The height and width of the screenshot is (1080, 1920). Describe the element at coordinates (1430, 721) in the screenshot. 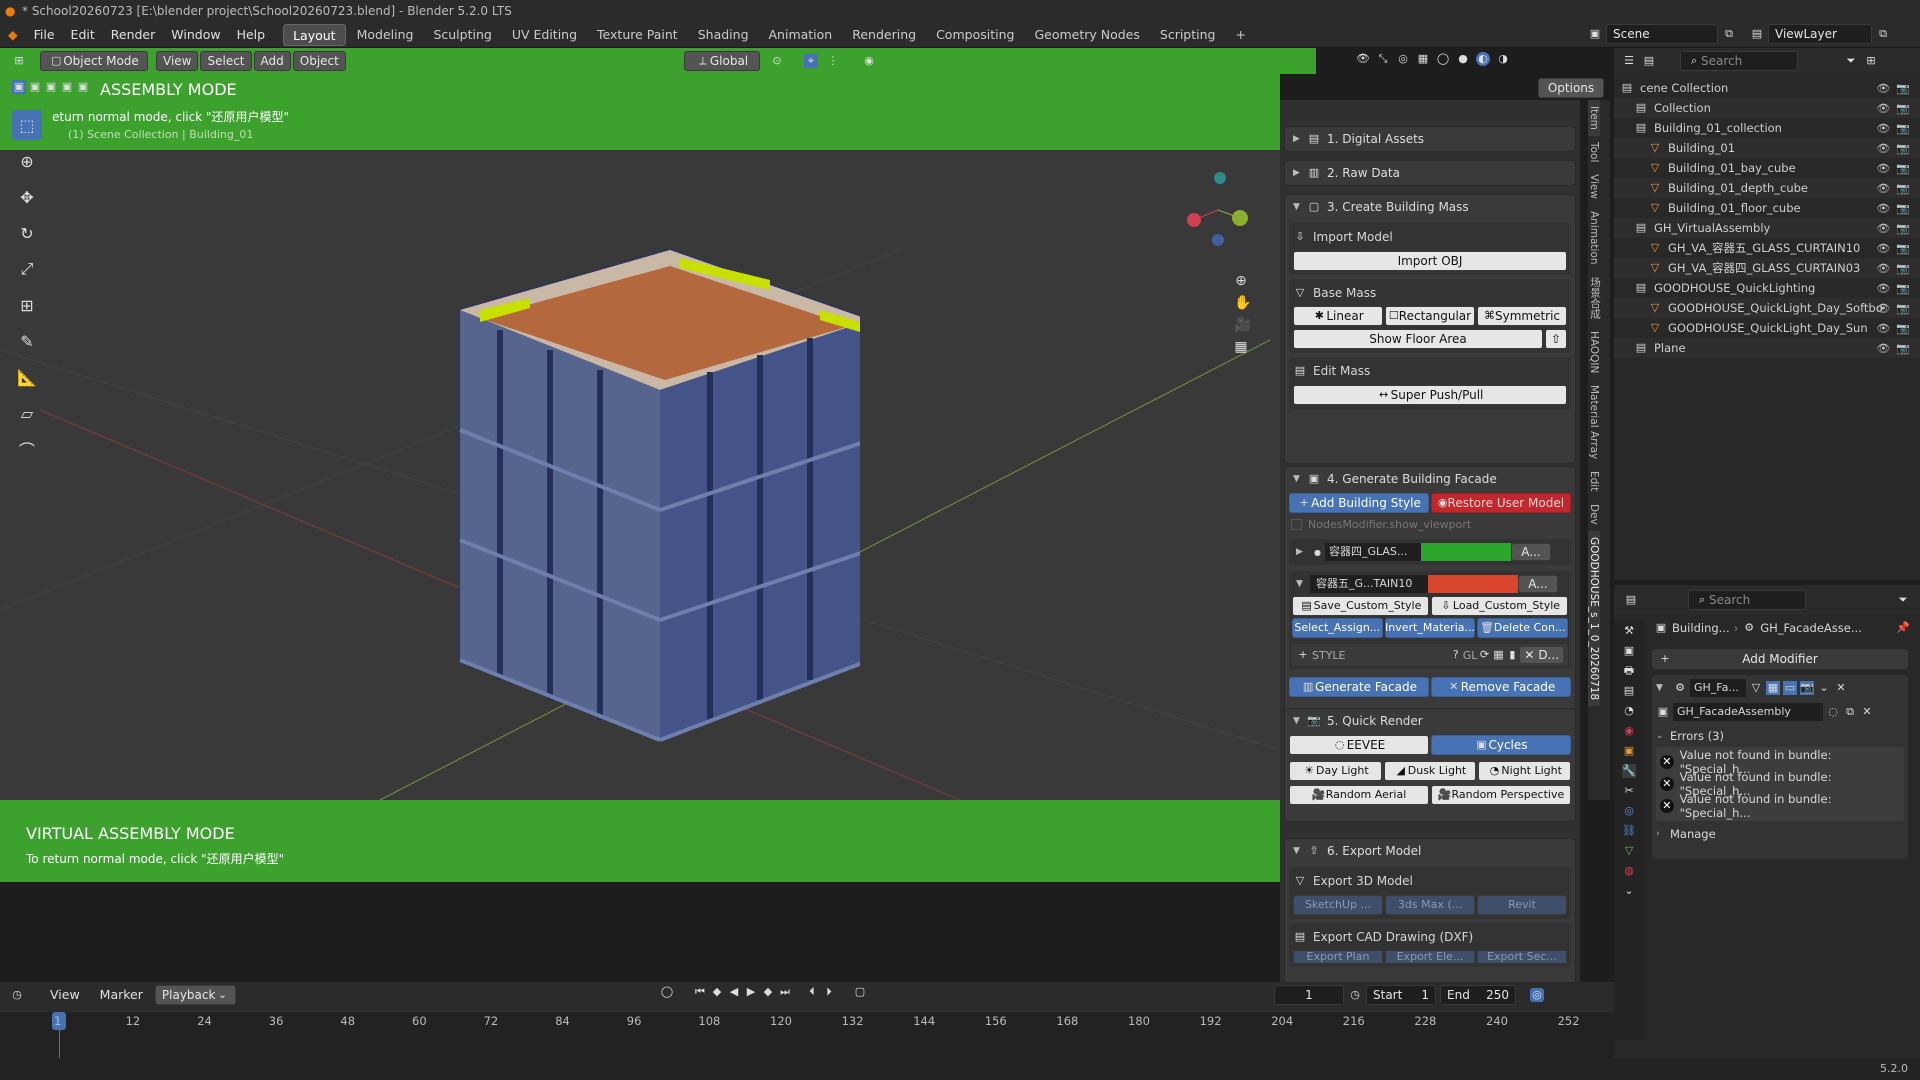

I see `section-quick-render-header: ▼ 📷 5. Quick Render` at that location.